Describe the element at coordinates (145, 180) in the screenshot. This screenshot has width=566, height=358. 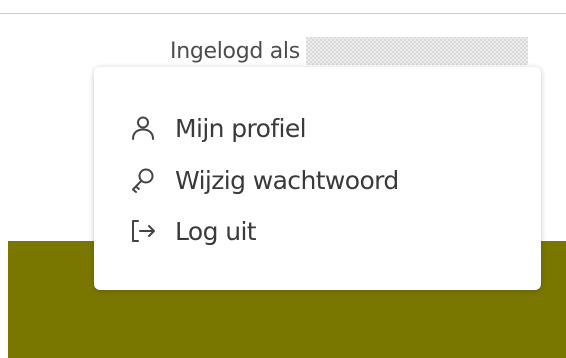
I see `key-icon` at that location.